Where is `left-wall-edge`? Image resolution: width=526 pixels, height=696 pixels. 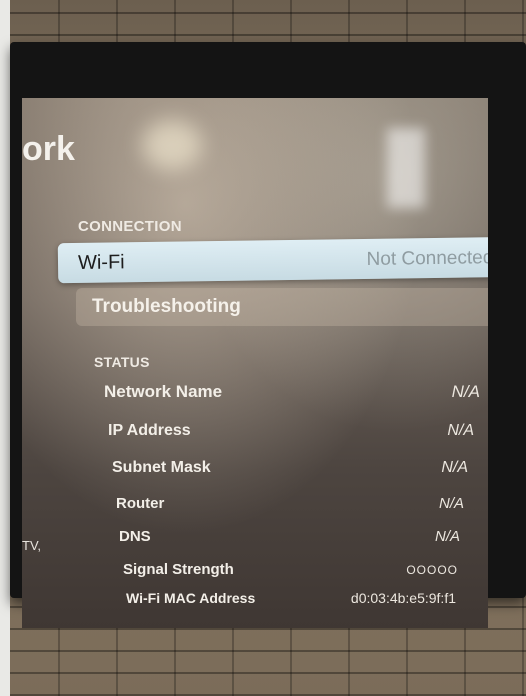 left-wall-edge is located at coordinates (5, 348).